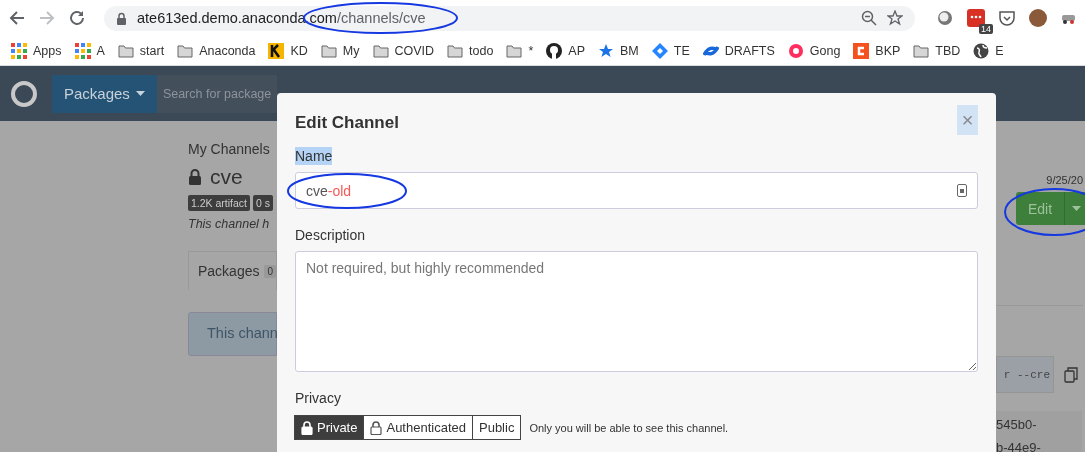  What do you see at coordinates (1069, 18) in the screenshot?
I see `car-icon` at bounding box center [1069, 18].